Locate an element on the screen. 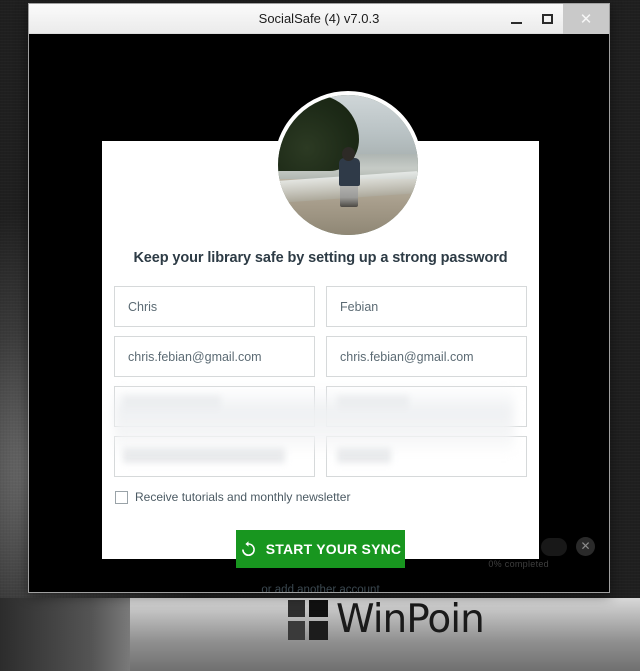 The image size is (640, 671). email-field: chris.febian@gmail.com is located at coordinates (214, 356).